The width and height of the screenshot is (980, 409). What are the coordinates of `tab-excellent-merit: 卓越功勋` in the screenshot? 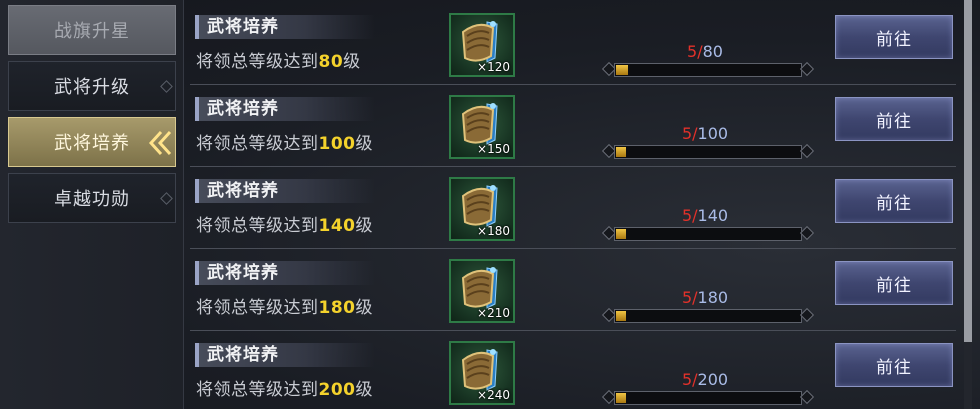 It's located at (92, 198).